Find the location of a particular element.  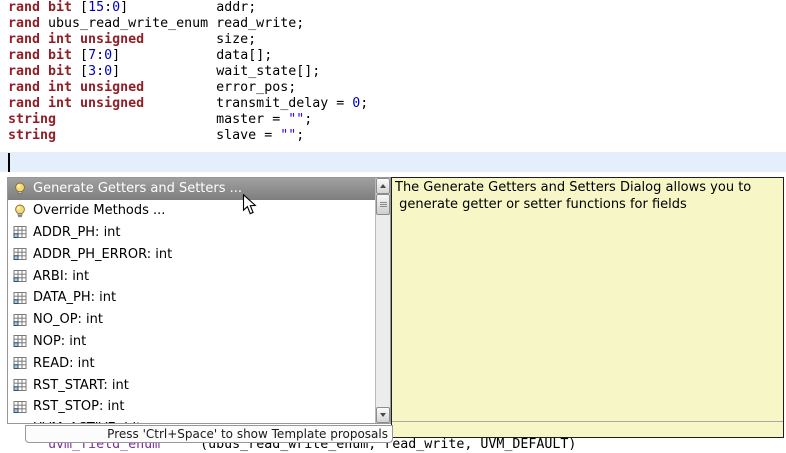

completion-item: DATA_PH: int is located at coordinates (191, 298).